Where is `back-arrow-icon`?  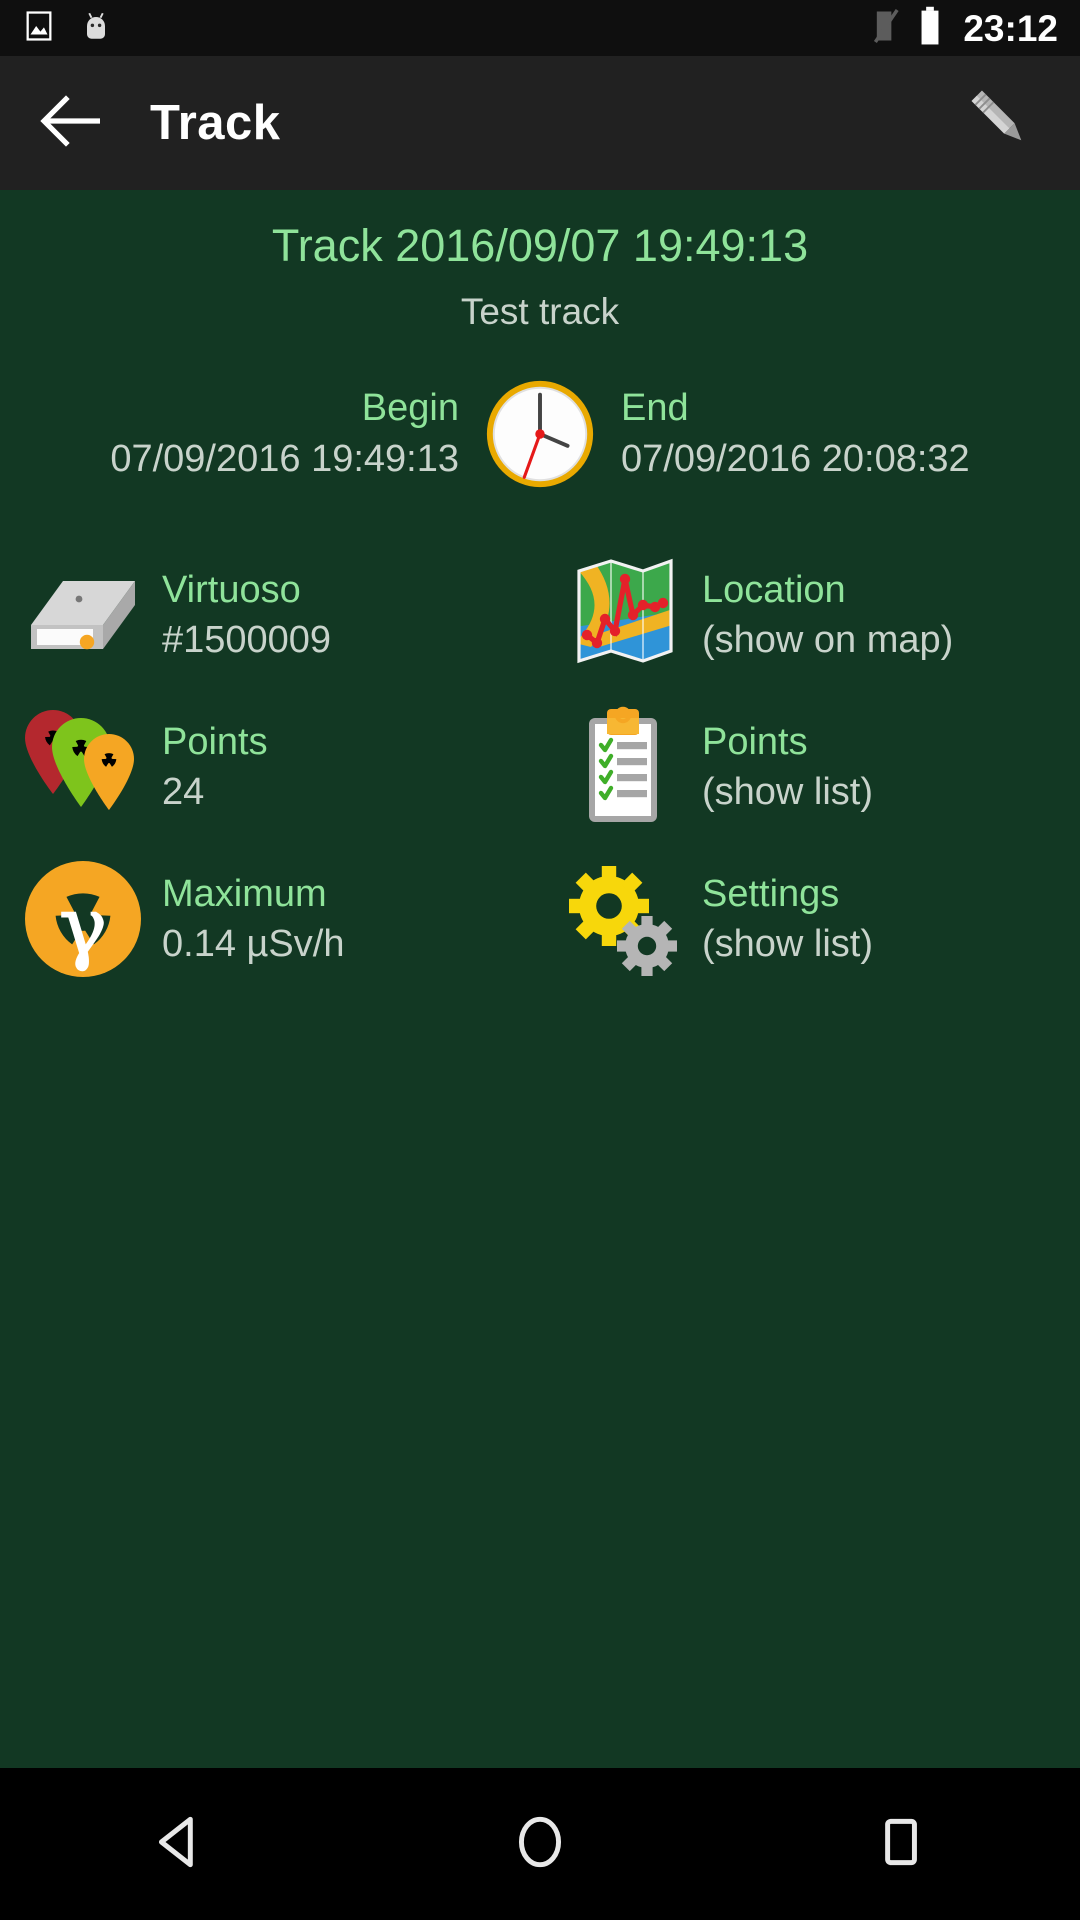 back-arrow-icon is located at coordinates (72, 123).